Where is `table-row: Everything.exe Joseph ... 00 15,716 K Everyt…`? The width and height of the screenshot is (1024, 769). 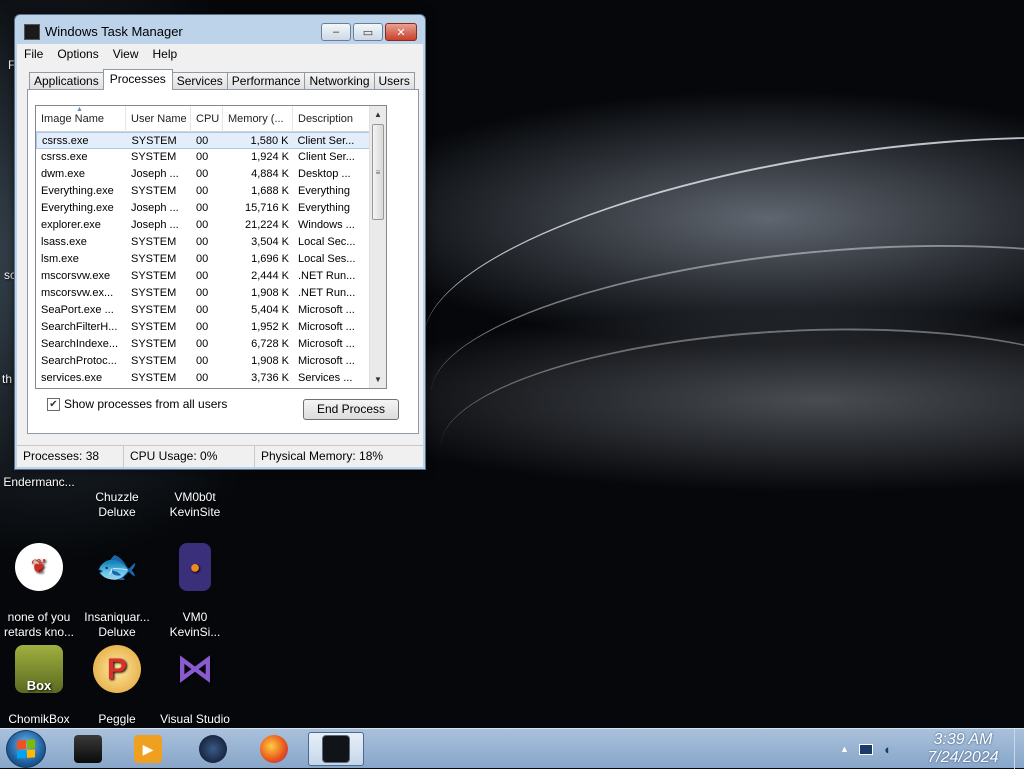
table-row: Everything.exe Joseph ... 00 15,716 K Everyt… is located at coordinates (203, 208).